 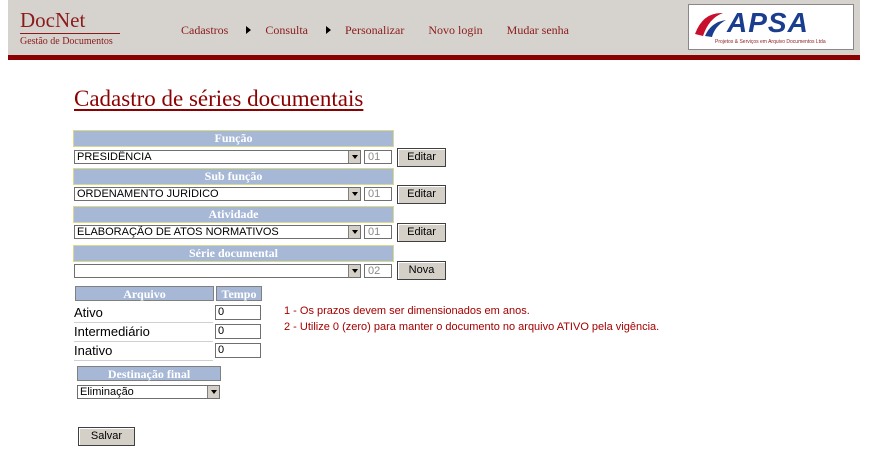 What do you see at coordinates (143, 332) in the screenshot?
I see `arquivo-row-label-intermediario: Intermediário` at bounding box center [143, 332].